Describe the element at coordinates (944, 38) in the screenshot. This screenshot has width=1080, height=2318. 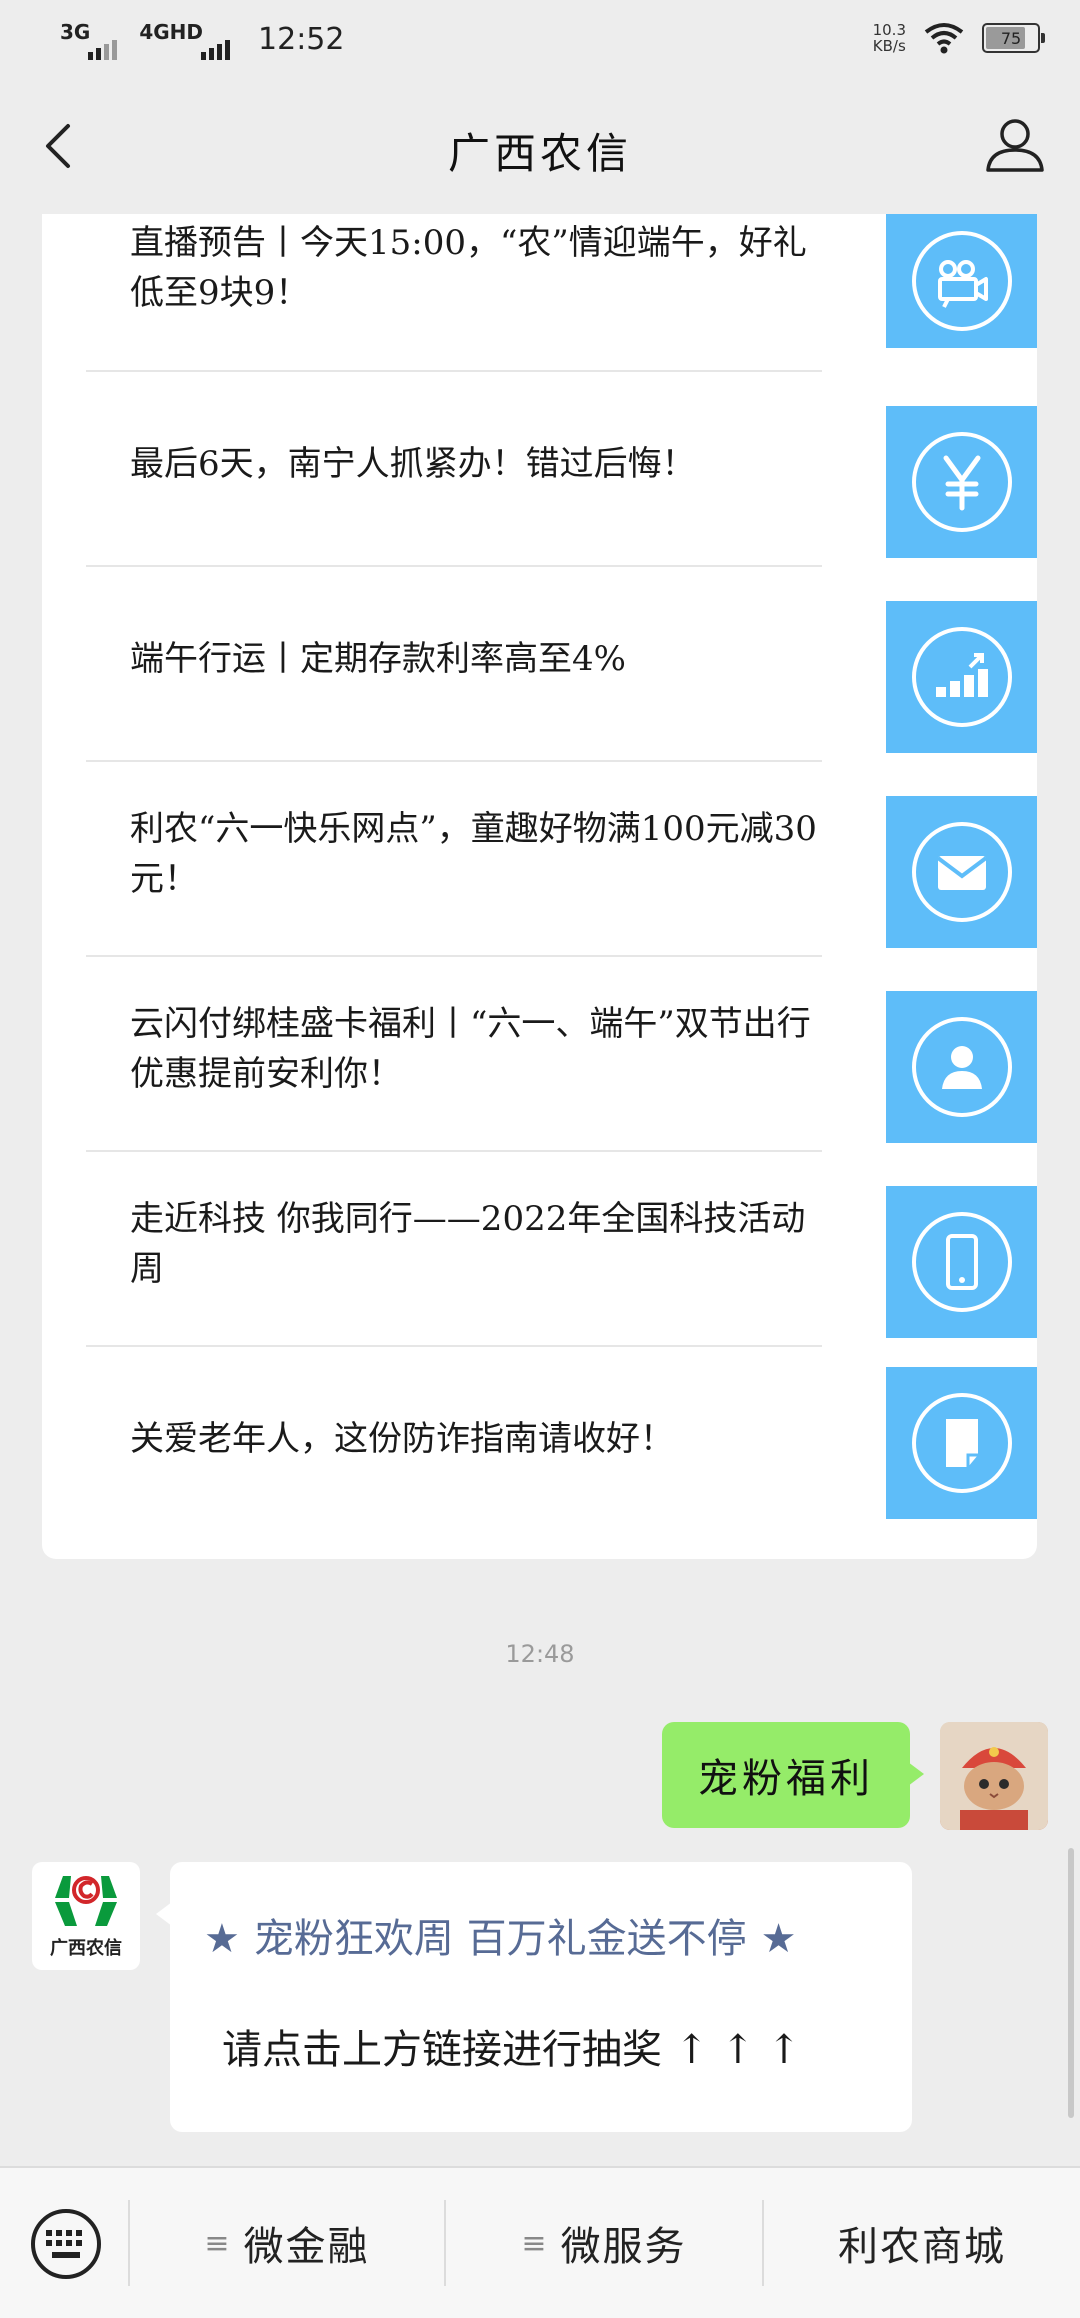
I see `wifi-icon` at that location.